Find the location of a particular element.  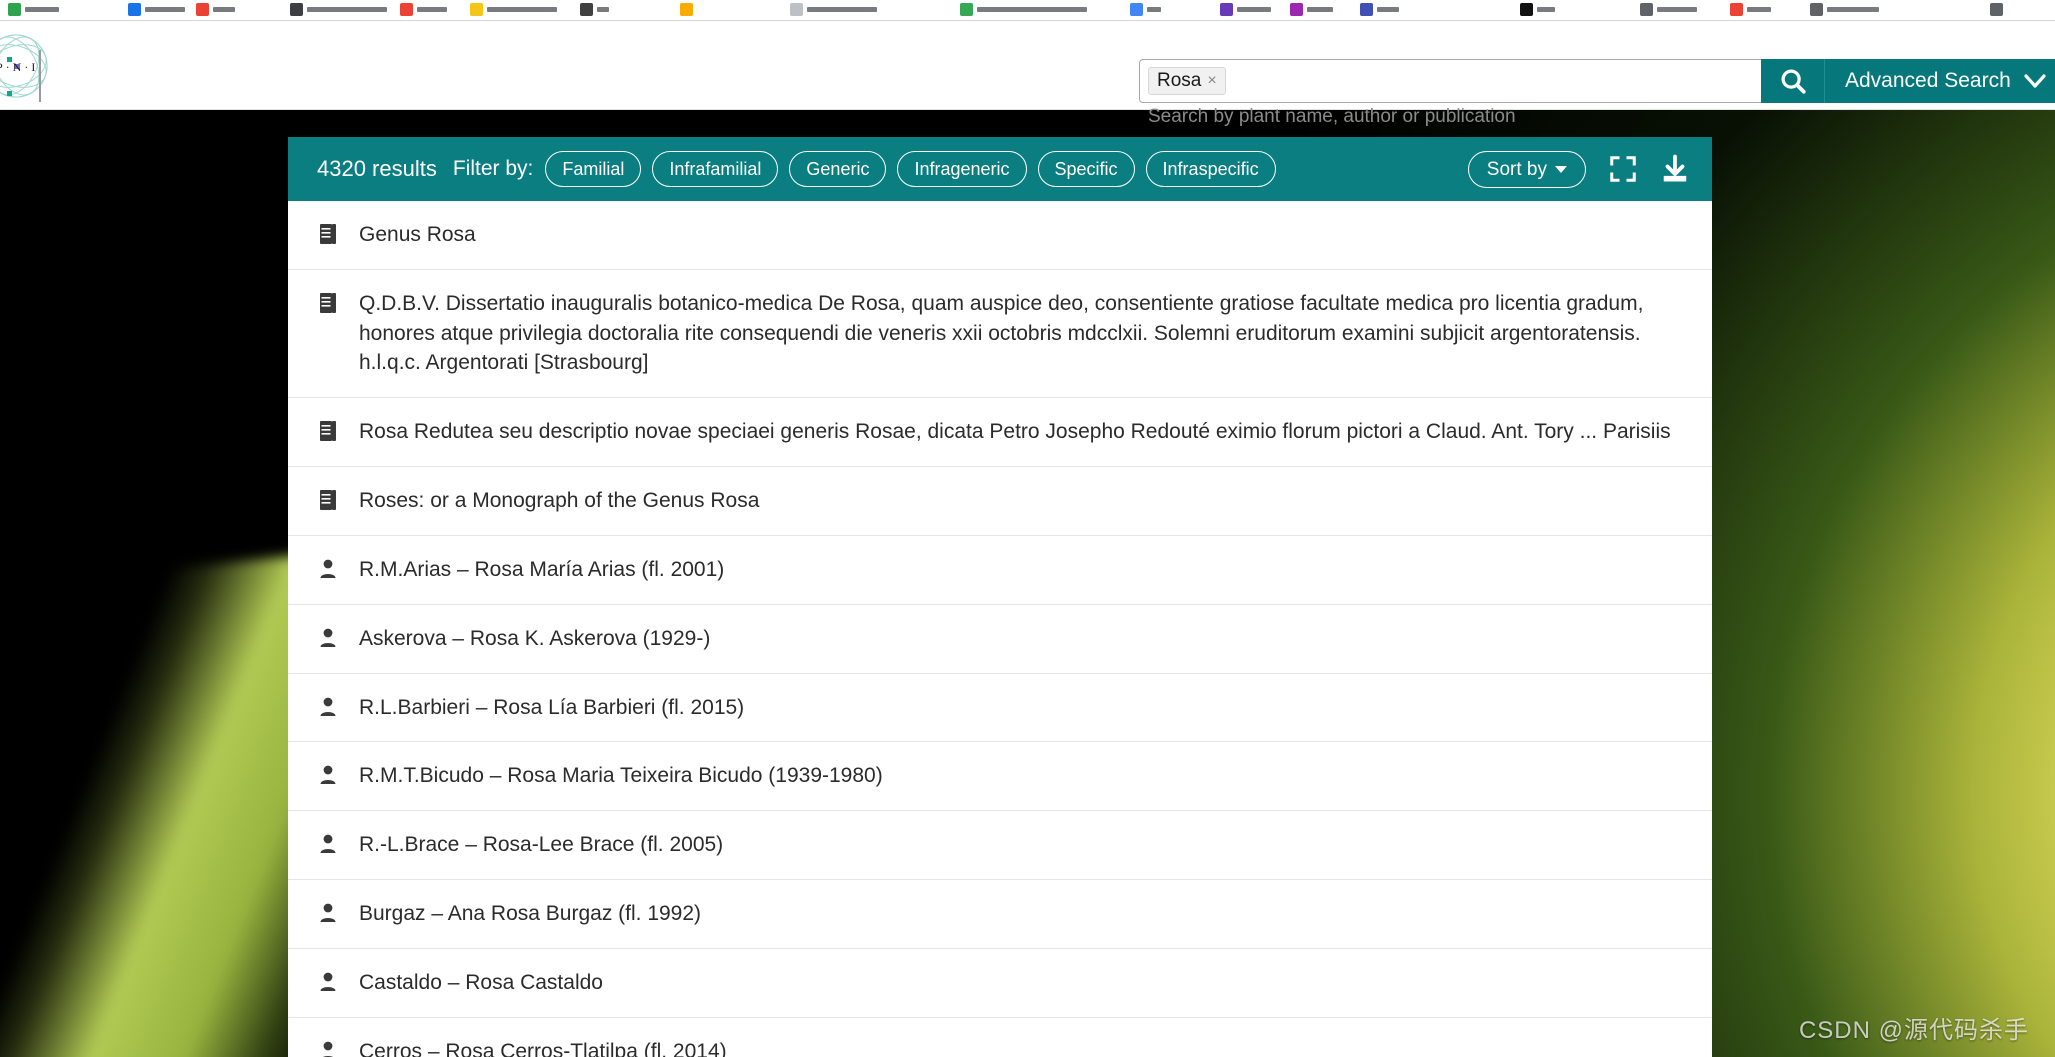

result-label: Roses: or a Monograph of the Genus Rosa is located at coordinates (559, 501).